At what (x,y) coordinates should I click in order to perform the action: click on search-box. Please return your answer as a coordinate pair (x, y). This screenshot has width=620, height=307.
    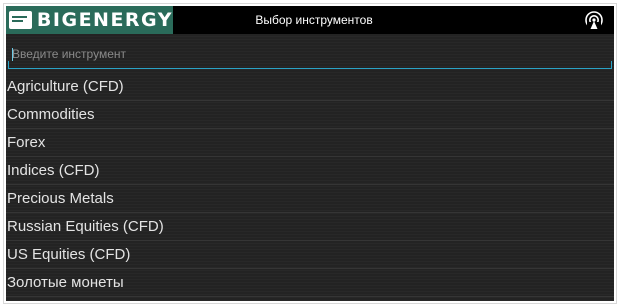
    Looking at the image, I should click on (310, 54).